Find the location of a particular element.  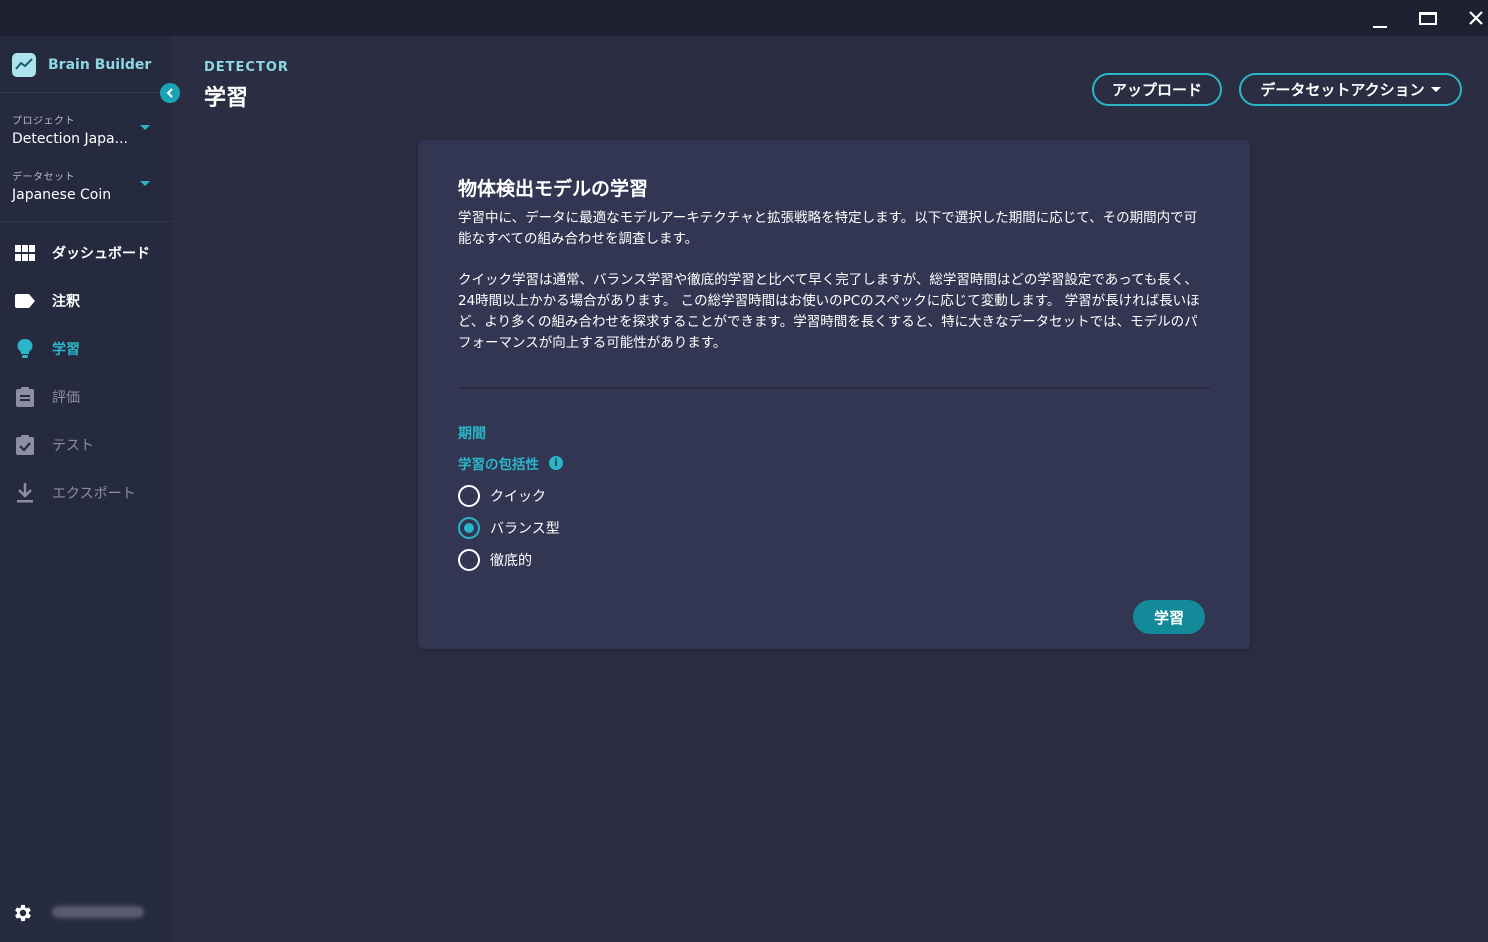

comprehensiveness-label: 学習の包括性 i is located at coordinates (510, 463).